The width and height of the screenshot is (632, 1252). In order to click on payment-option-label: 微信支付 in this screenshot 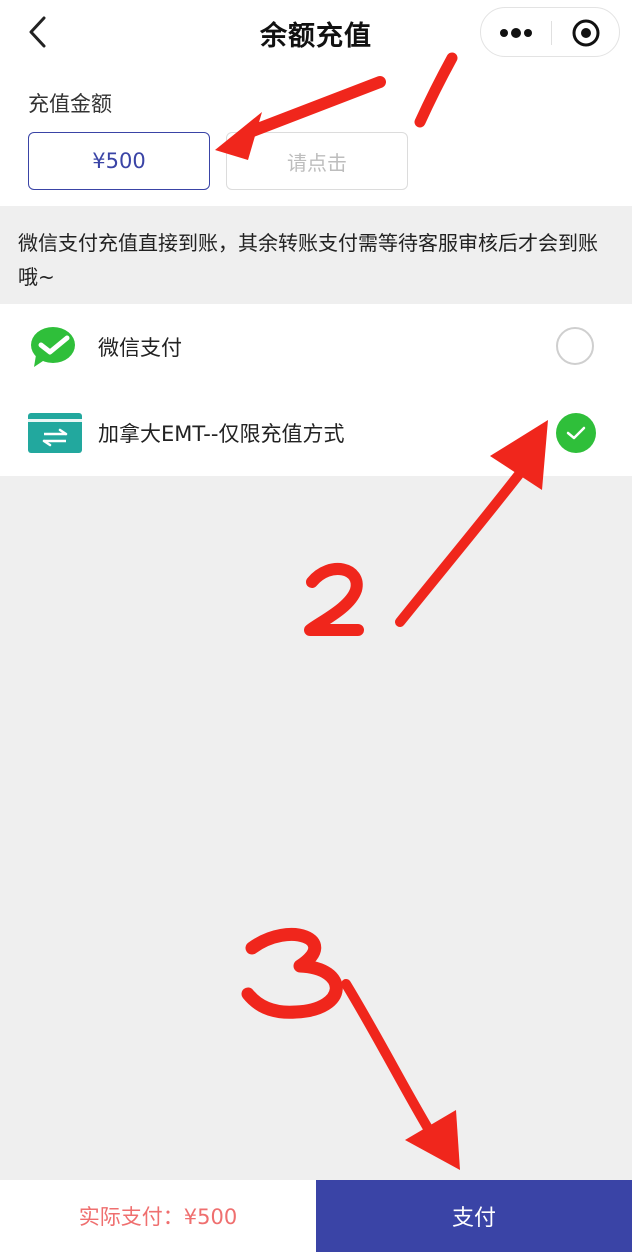, I will do `click(140, 348)`.